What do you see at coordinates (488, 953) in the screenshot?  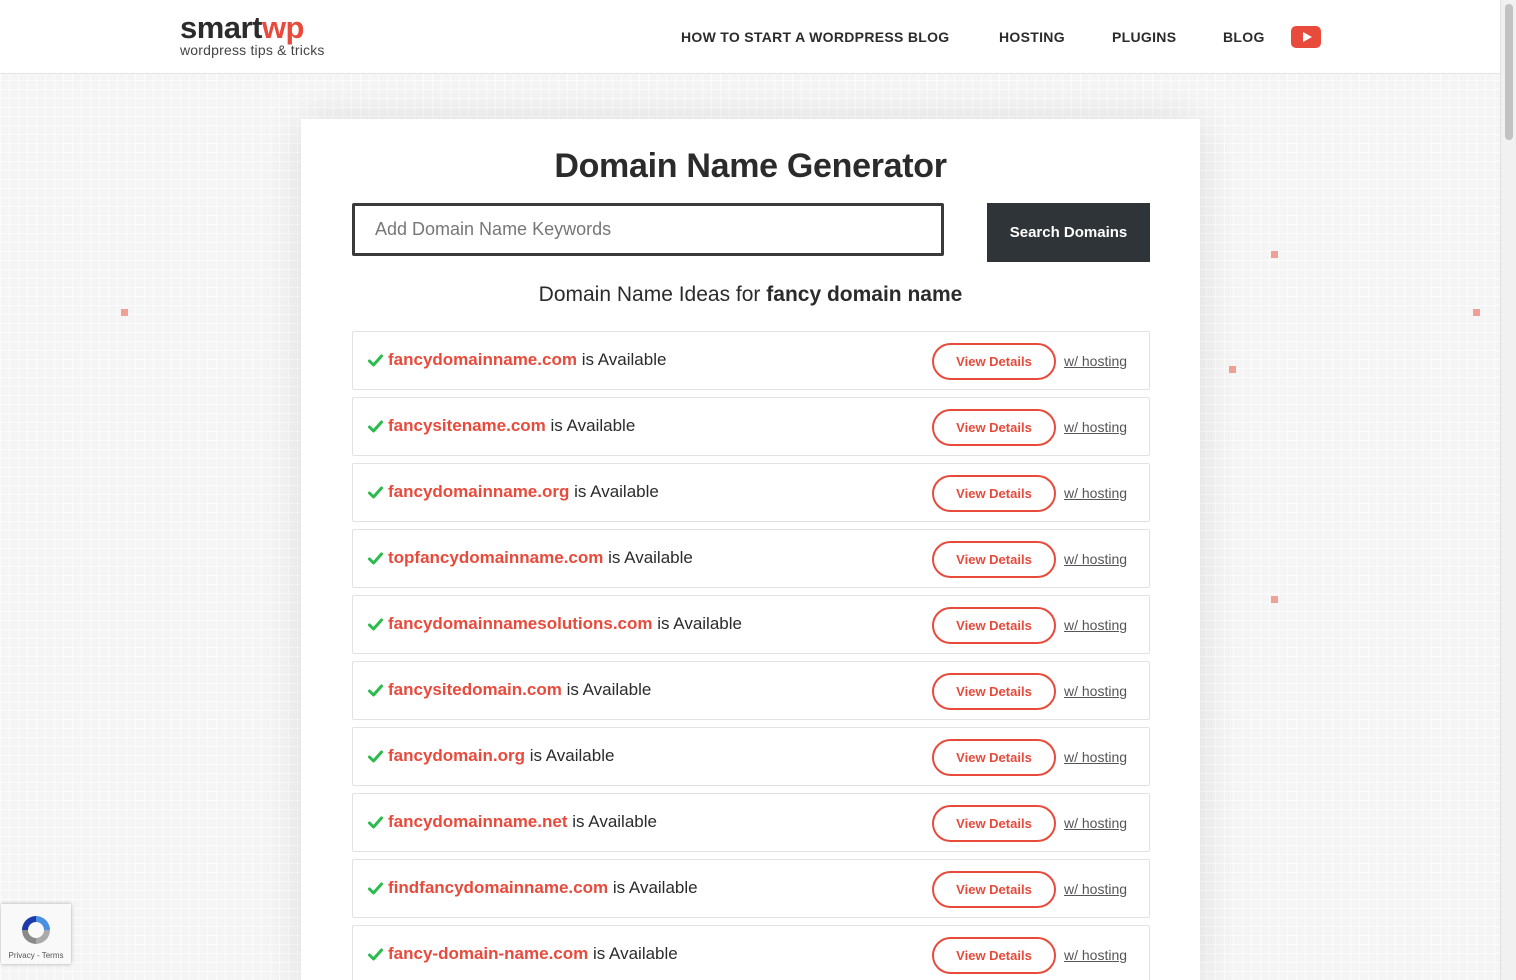 I see `domain-name: fancy-domain-name.com` at bounding box center [488, 953].